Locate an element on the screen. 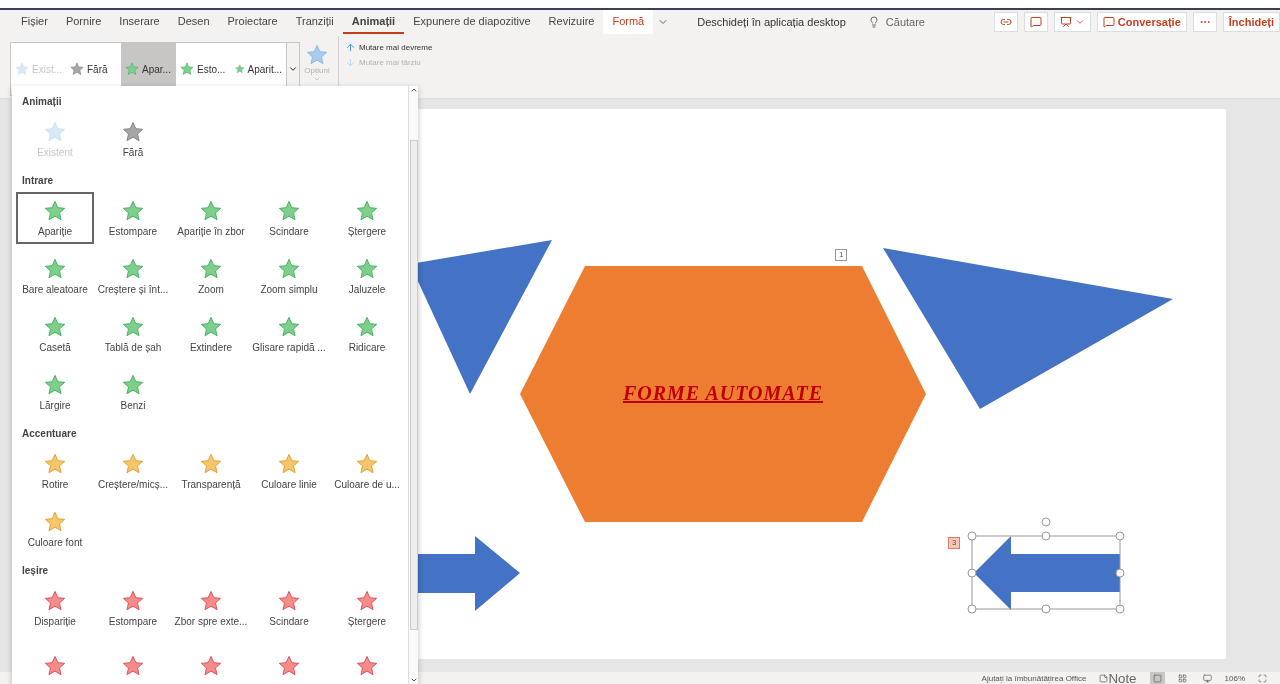 This screenshot has width=1280, height=684. zoom-level: 106% is located at coordinates (1234, 678).